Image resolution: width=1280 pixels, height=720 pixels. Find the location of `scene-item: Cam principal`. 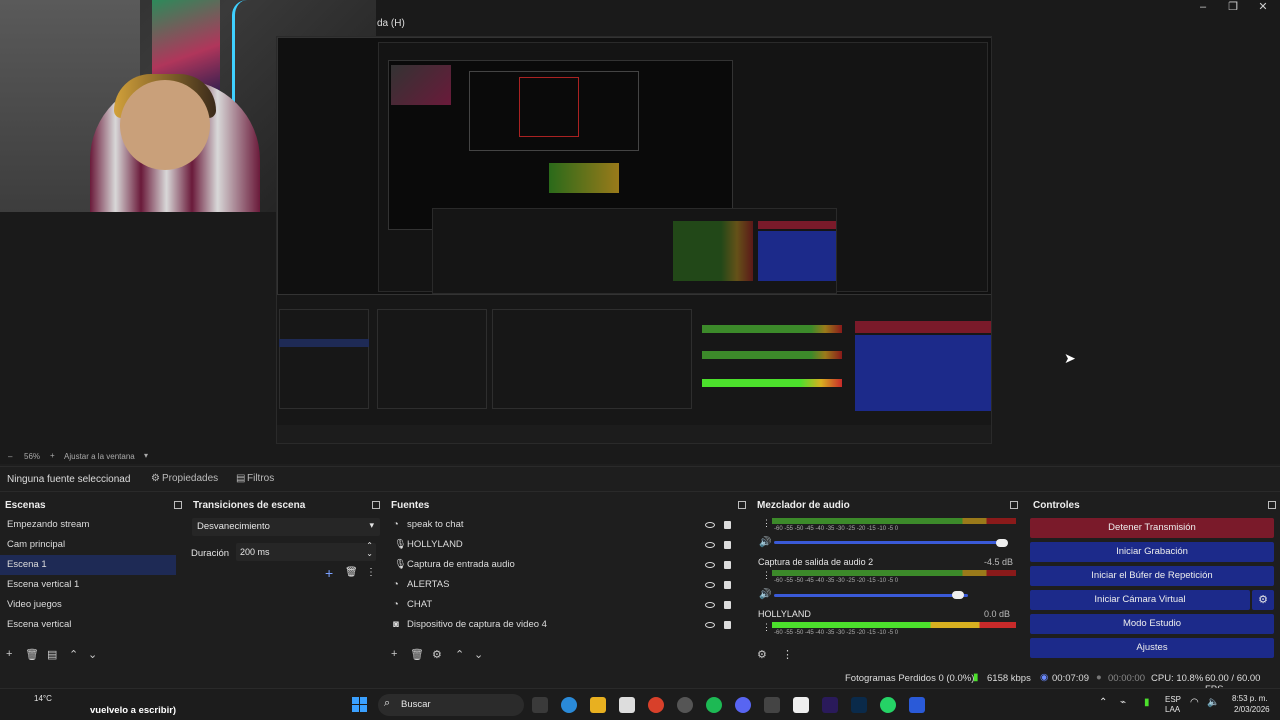

scene-item: Cam principal is located at coordinates (88, 545).